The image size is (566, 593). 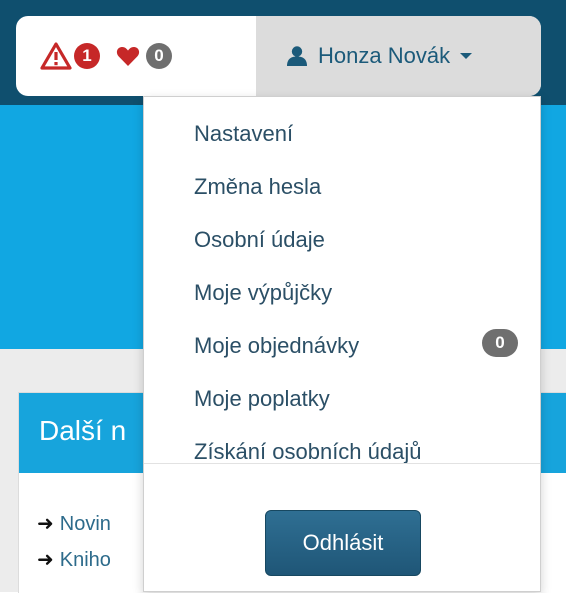 I want to click on panel-link-news: ➜ Novin, so click(x=74, y=523).